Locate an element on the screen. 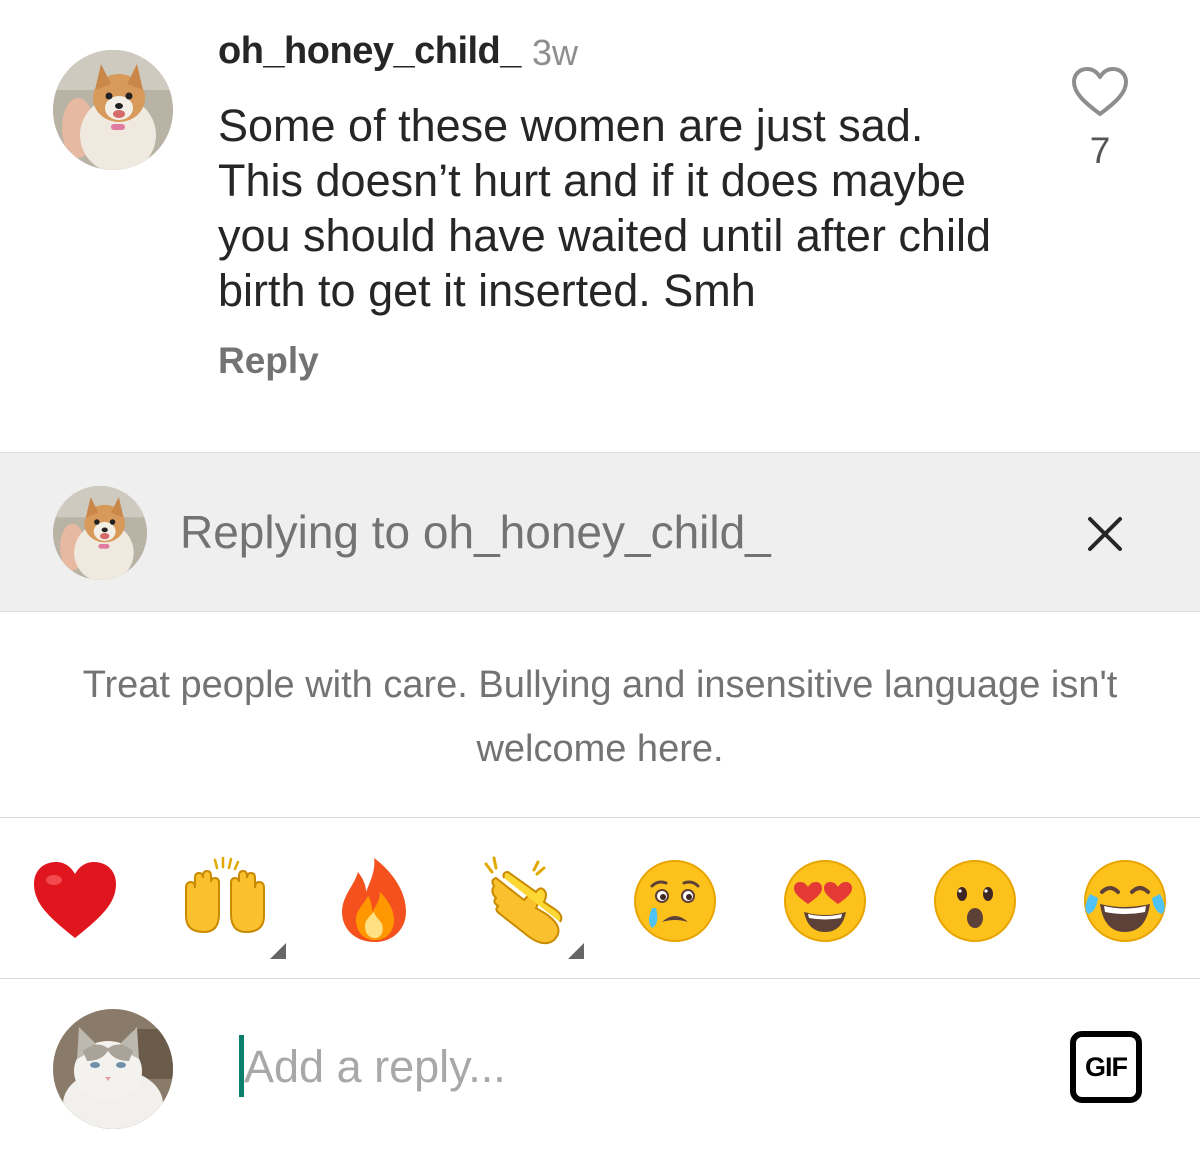 The height and width of the screenshot is (1153, 1200). crying-face-icon is located at coordinates (675, 901).